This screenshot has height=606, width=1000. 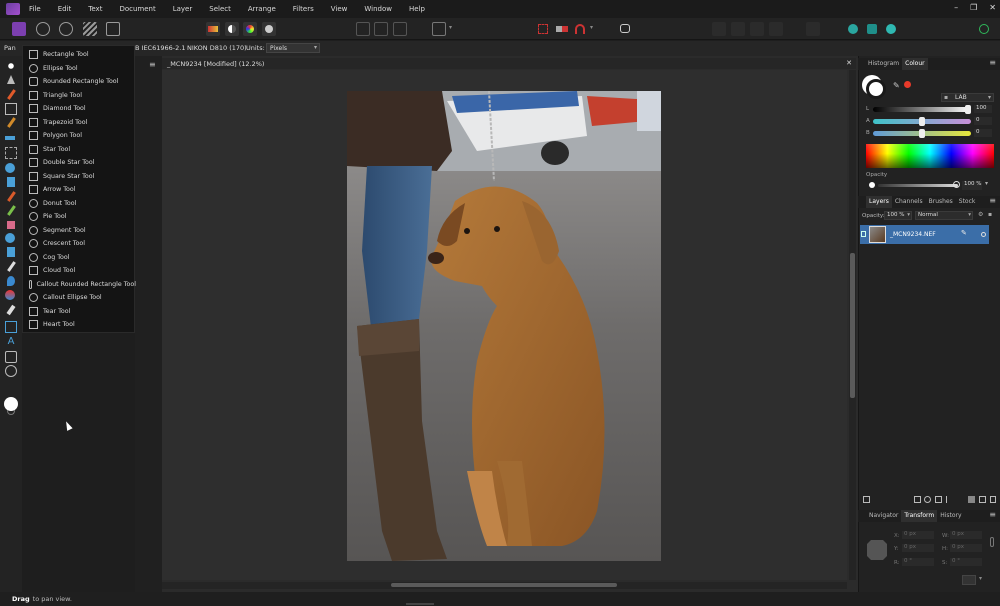 What do you see at coordinates (137, 9) in the screenshot?
I see `menu-document: Document` at bounding box center [137, 9].